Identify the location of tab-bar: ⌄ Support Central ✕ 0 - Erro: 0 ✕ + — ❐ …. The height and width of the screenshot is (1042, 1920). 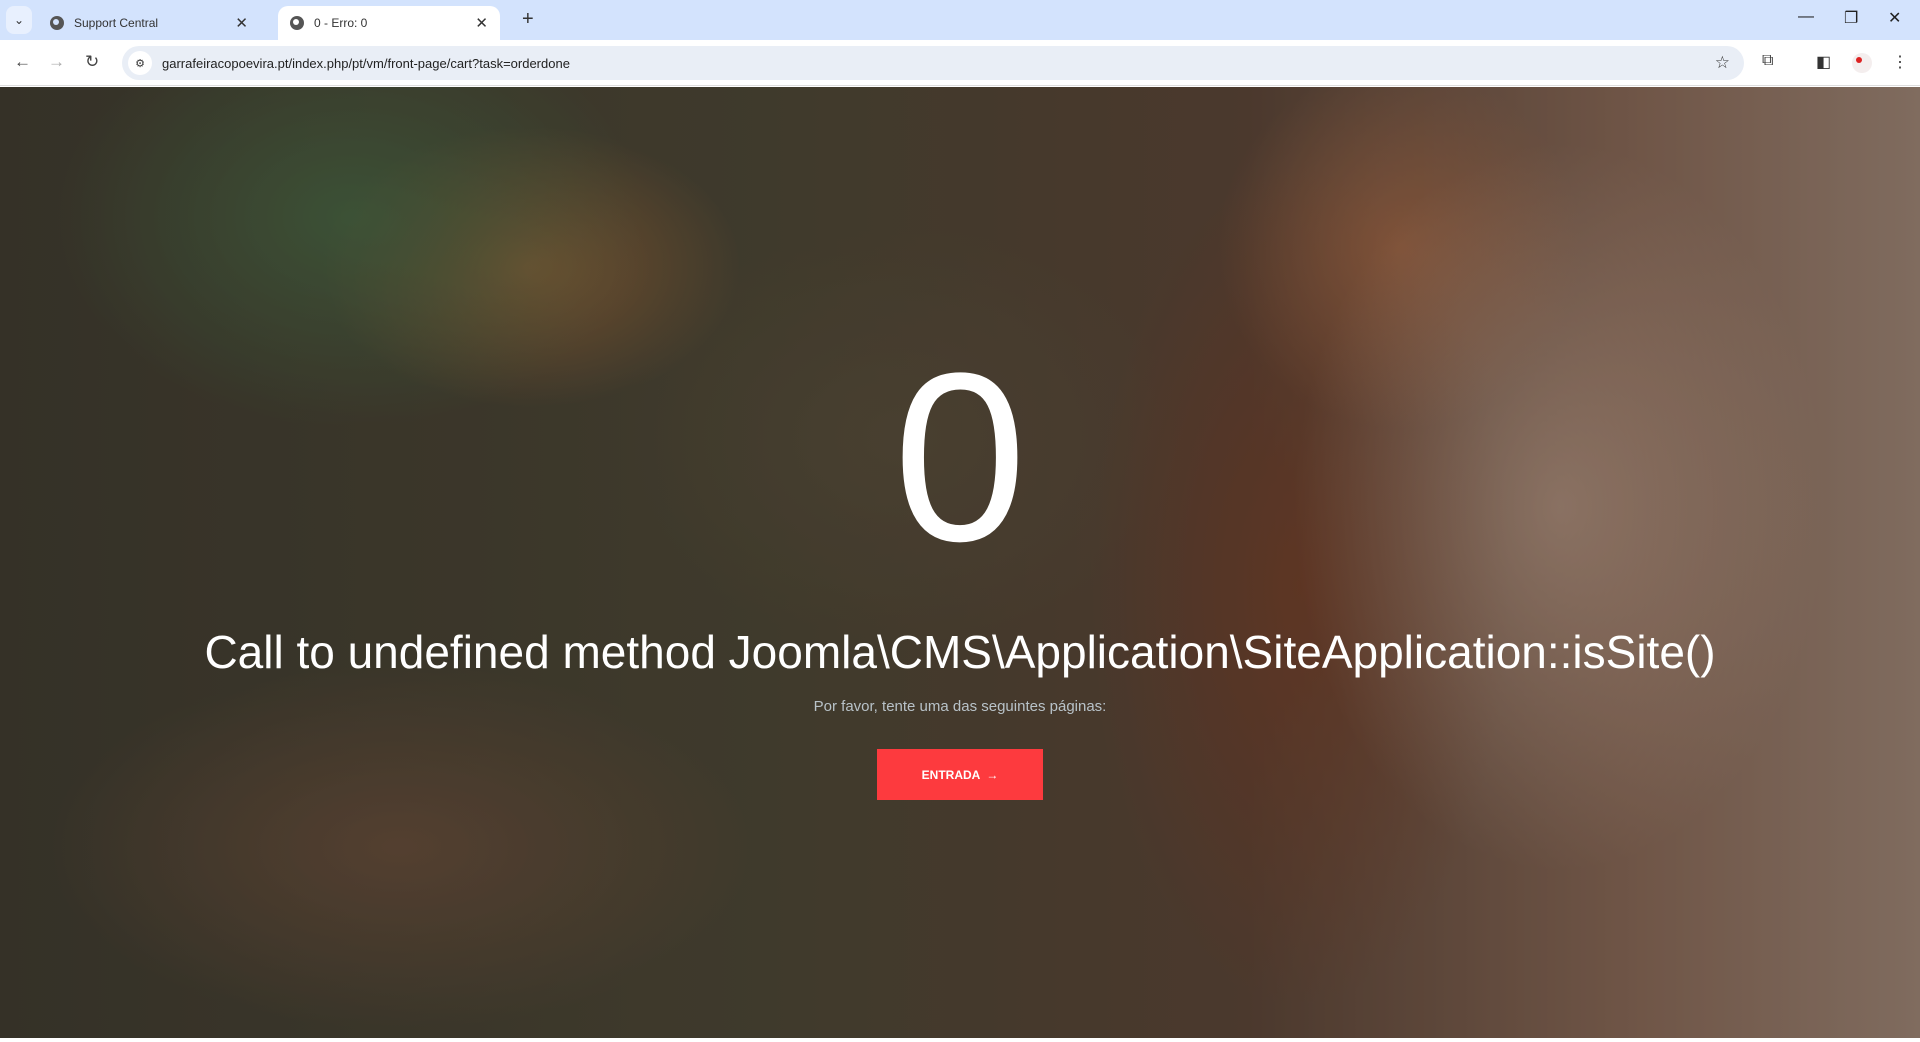
(960, 20).